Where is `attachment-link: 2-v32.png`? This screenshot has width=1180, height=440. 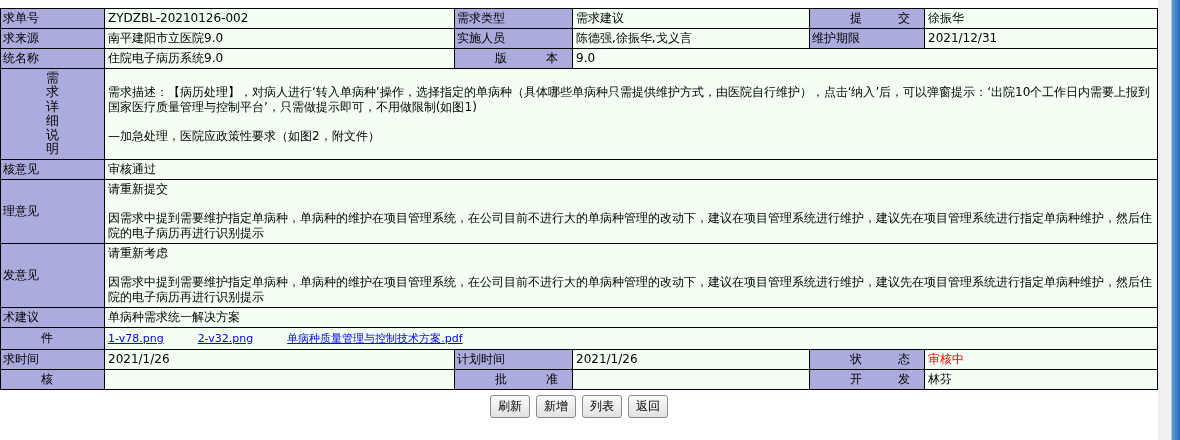 attachment-link: 2-v32.png is located at coordinates (225, 338).